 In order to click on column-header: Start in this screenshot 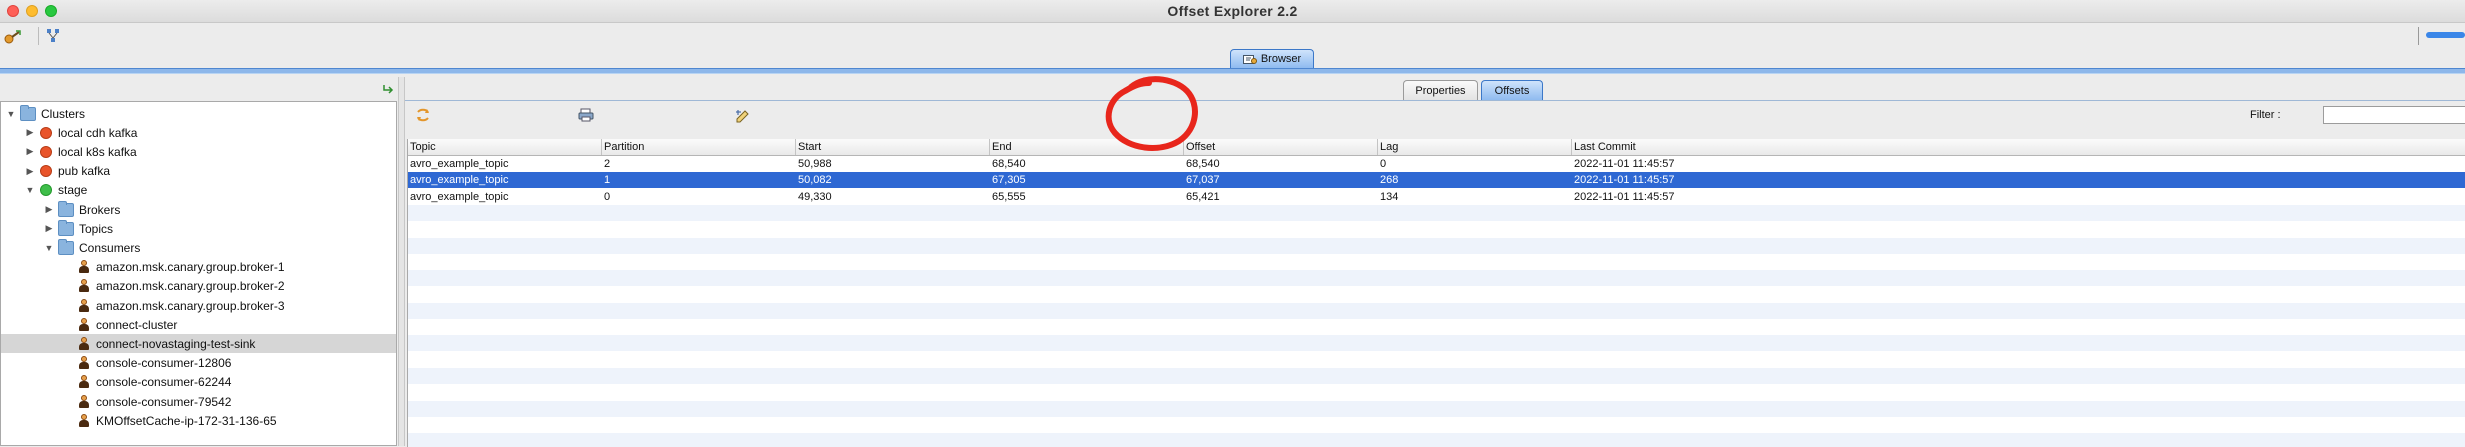, I will do `click(893, 147)`.